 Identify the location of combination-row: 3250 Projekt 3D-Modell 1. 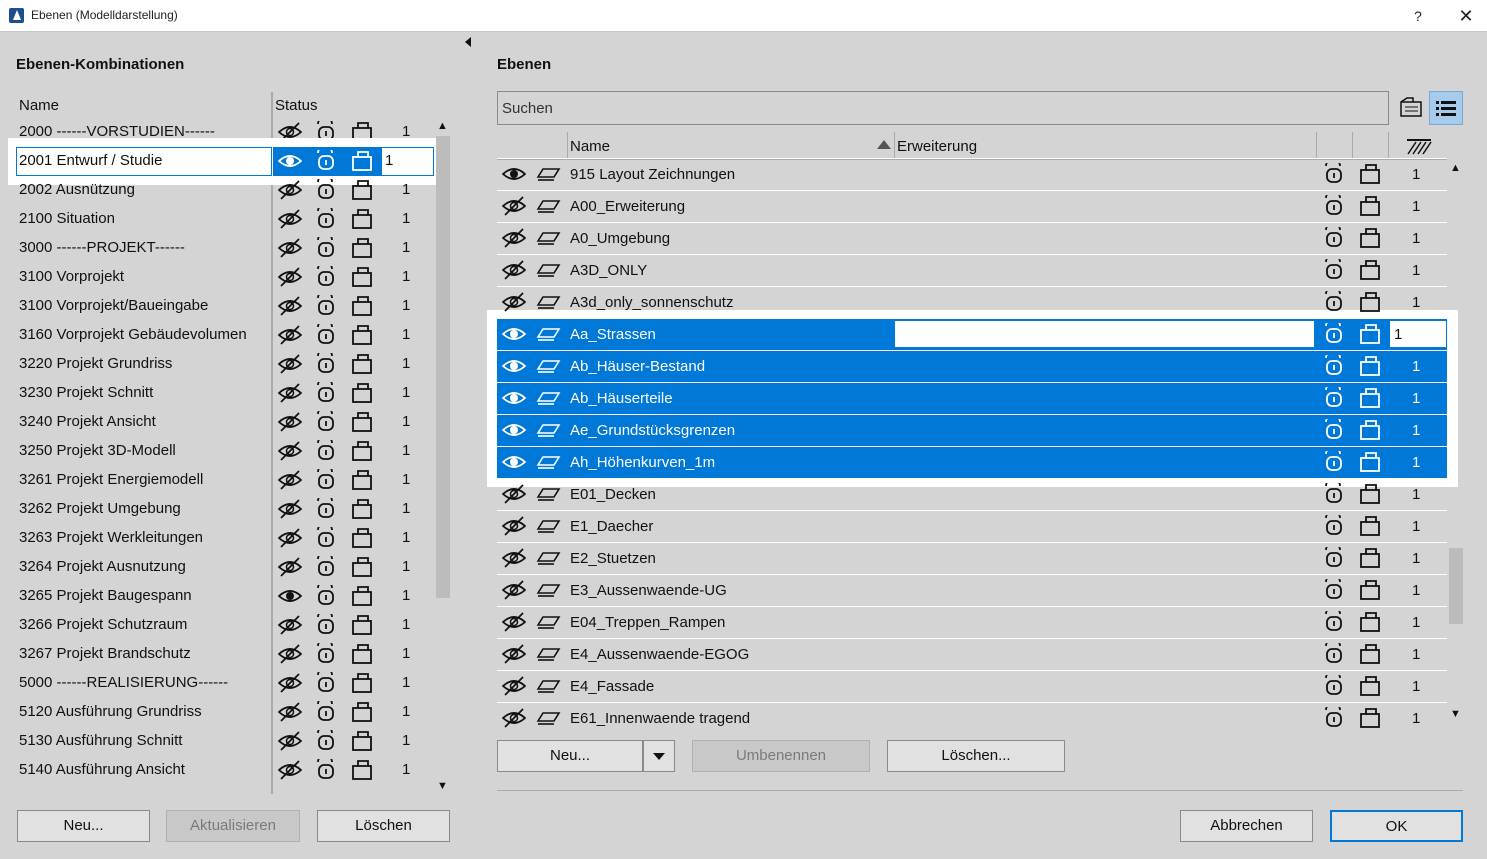
(225, 450).